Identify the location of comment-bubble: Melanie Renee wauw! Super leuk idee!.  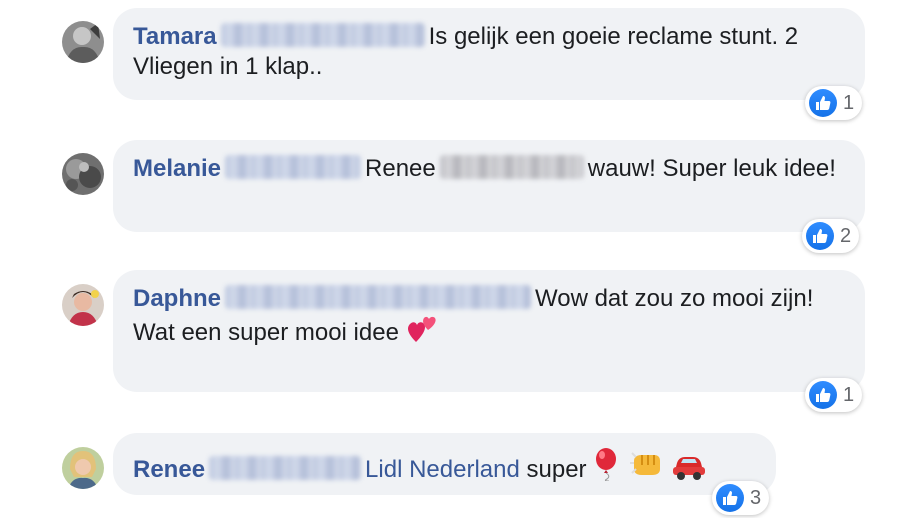
(489, 186).